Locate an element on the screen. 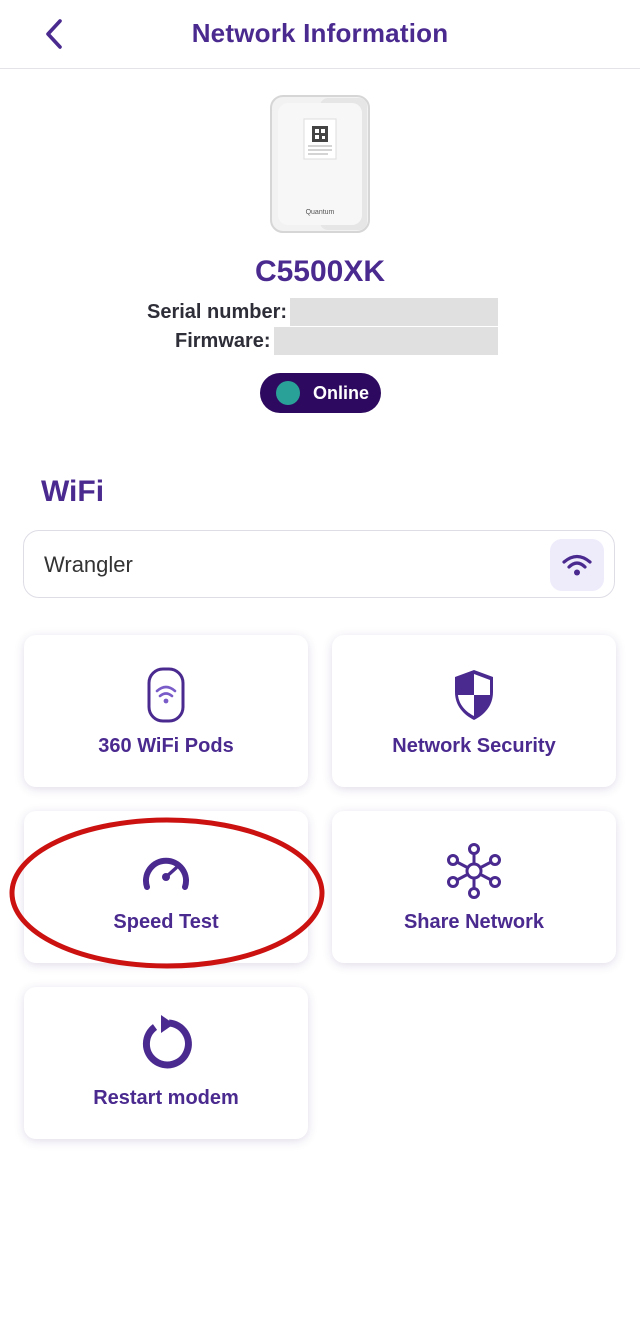  page-title: Network Information is located at coordinates (320, 33).